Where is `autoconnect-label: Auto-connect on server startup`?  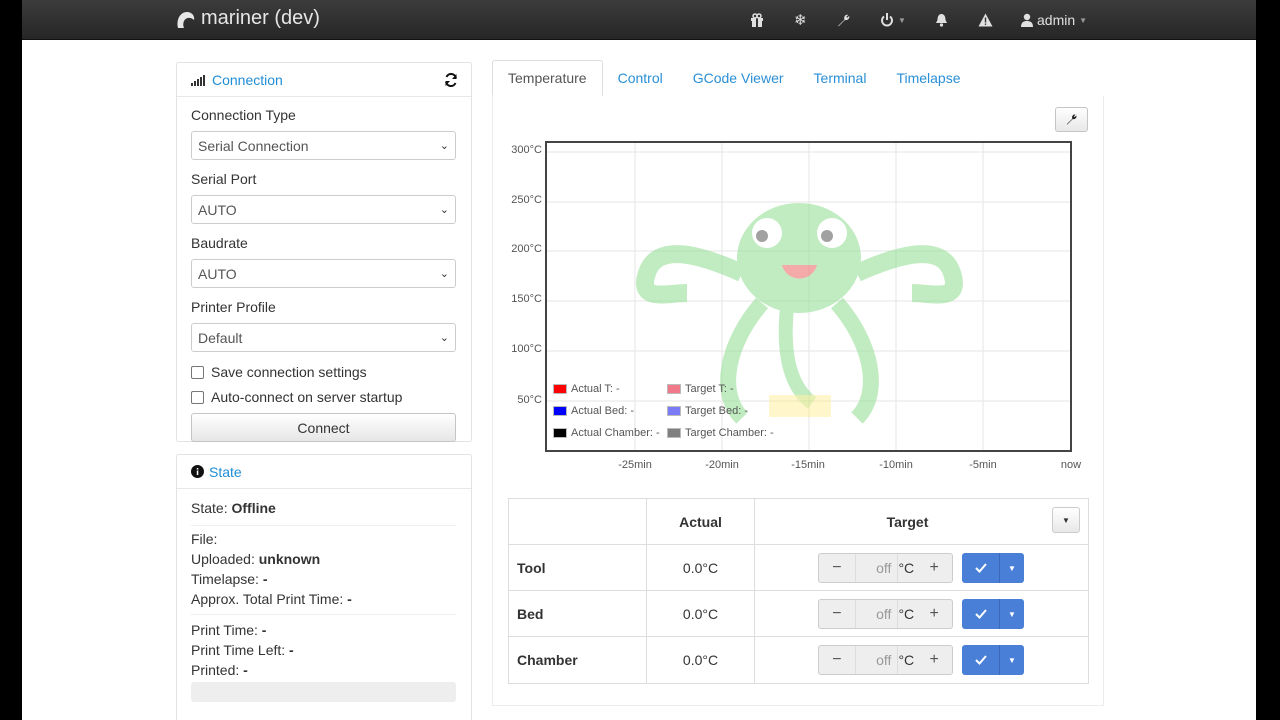 autoconnect-label: Auto-connect on server startup is located at coordinates (307, 397).